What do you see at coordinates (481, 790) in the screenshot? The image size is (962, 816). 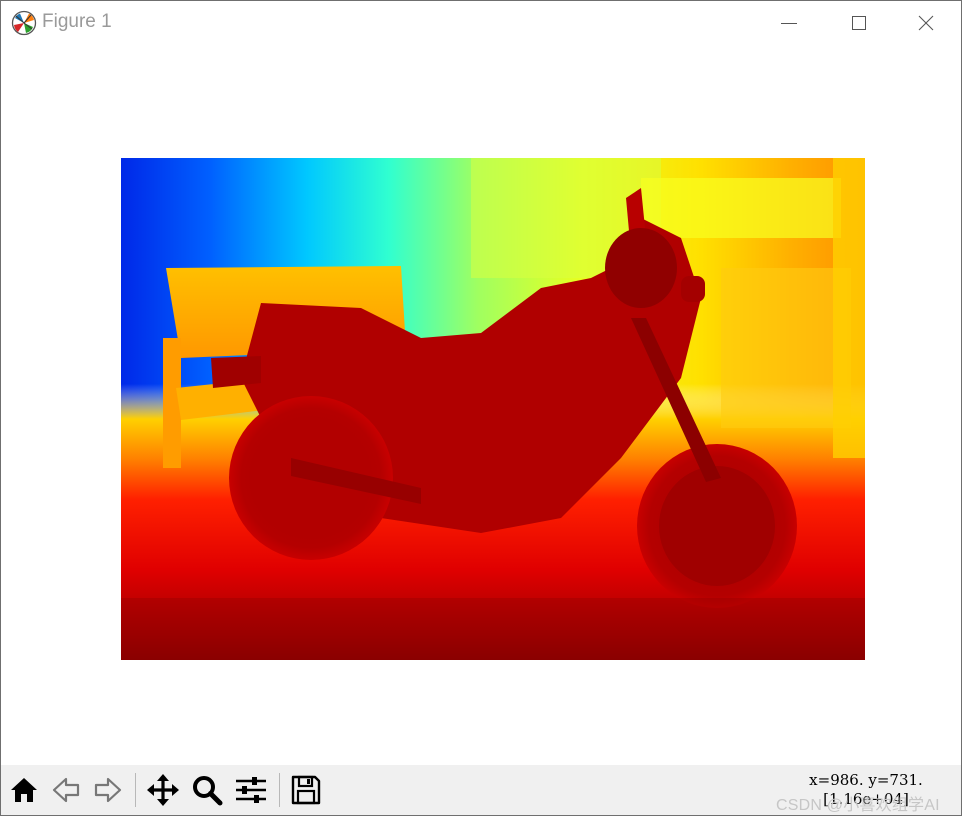 I see `navigation-toolbar: x=986. y=731. [1.16e+04] CSDN @小喜欢组学AI` at bounding box center [481, 790].